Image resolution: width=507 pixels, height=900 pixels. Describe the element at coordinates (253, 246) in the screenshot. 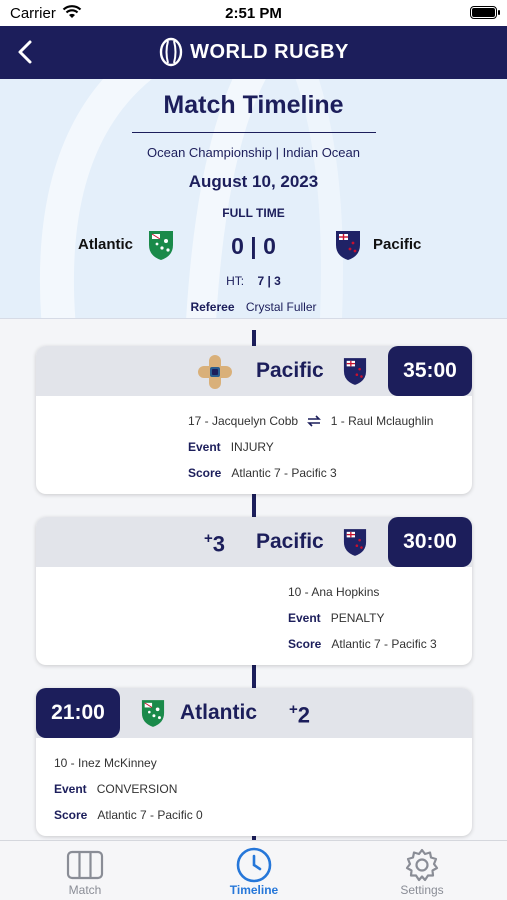

I see `final-score: 0 | 0` at that location.